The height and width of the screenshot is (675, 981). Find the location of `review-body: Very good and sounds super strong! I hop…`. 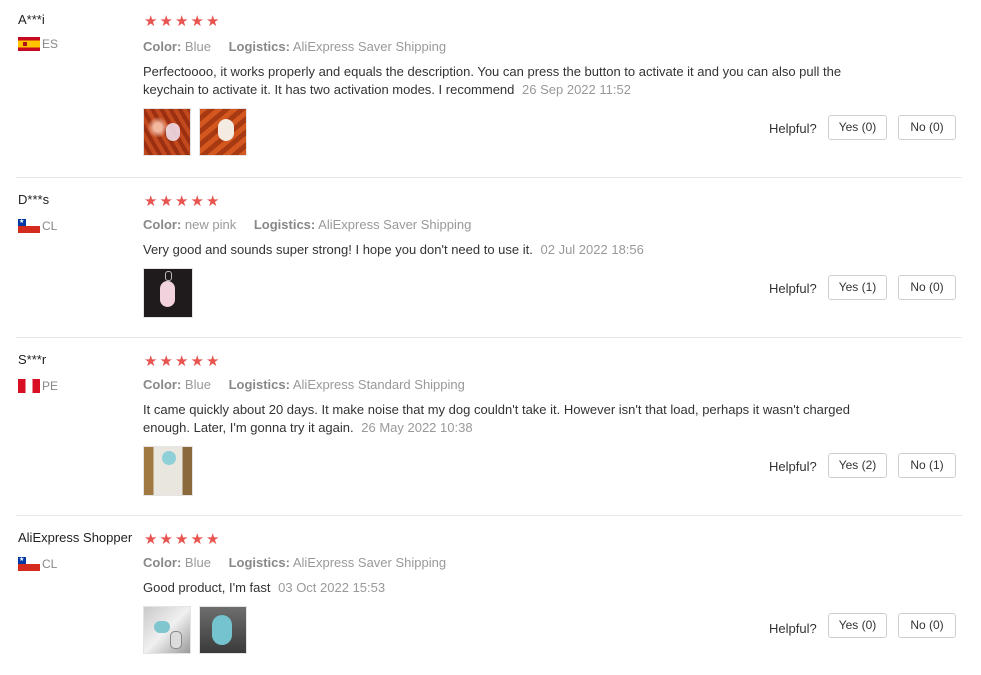

review-body: Very good and sounds super strong! I hop… is located at coordinates (338, 249).